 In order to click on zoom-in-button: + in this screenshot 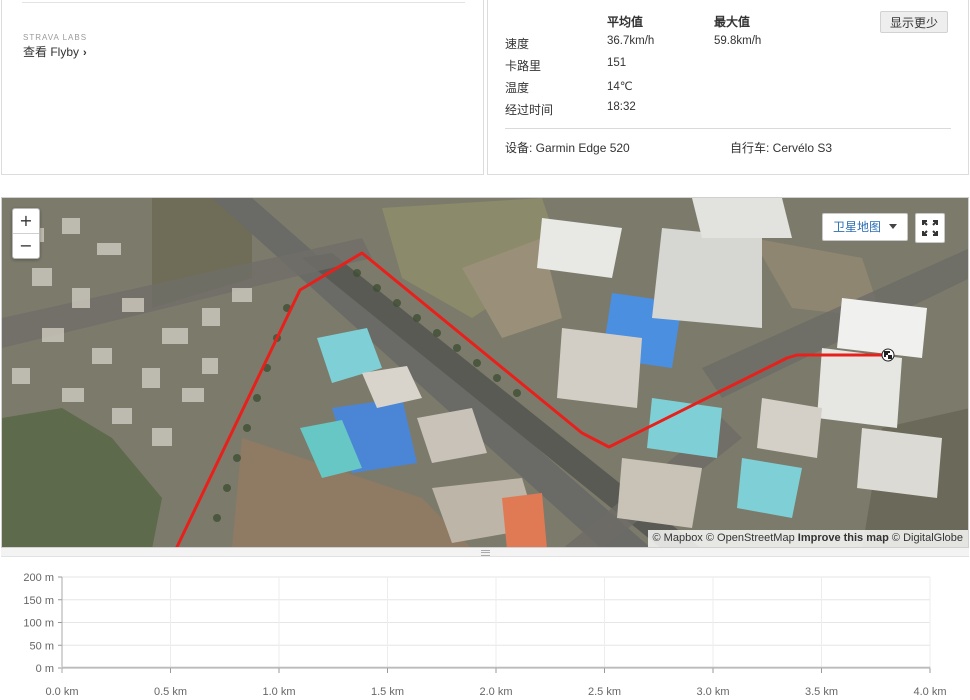, I will do `click(26, 221)`.